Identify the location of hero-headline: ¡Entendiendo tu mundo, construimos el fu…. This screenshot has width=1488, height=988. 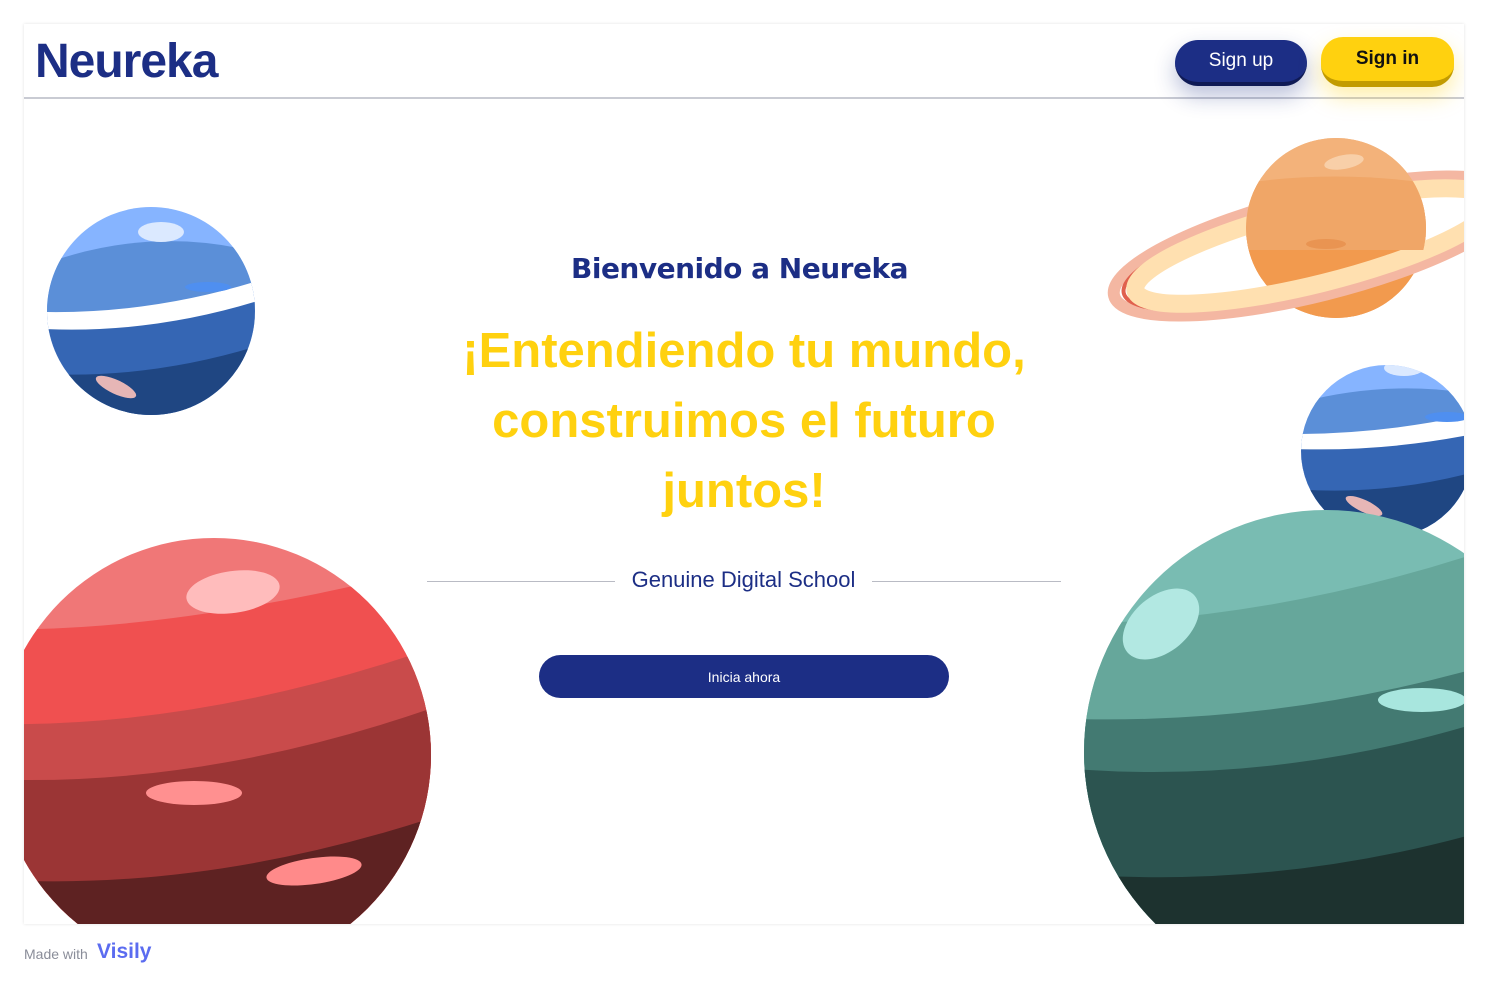
(744, 421).